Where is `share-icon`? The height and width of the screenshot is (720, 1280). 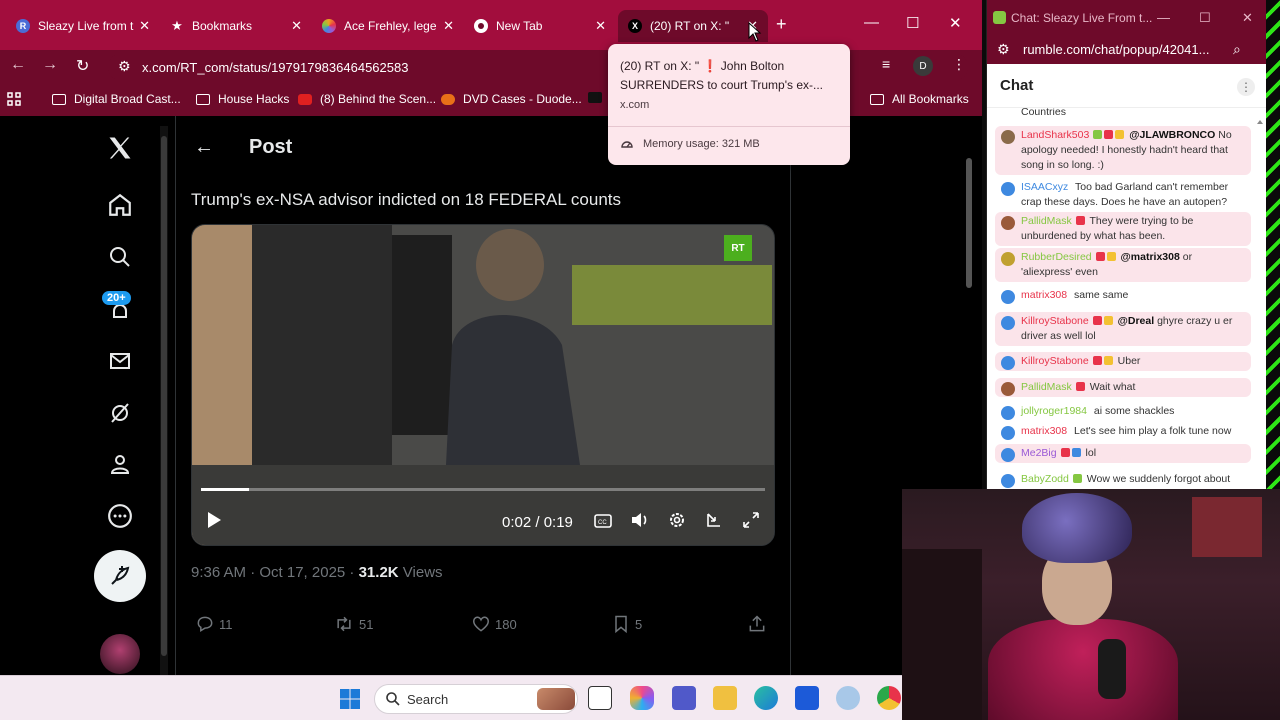
share-icon is located at coordinates (757, 623).